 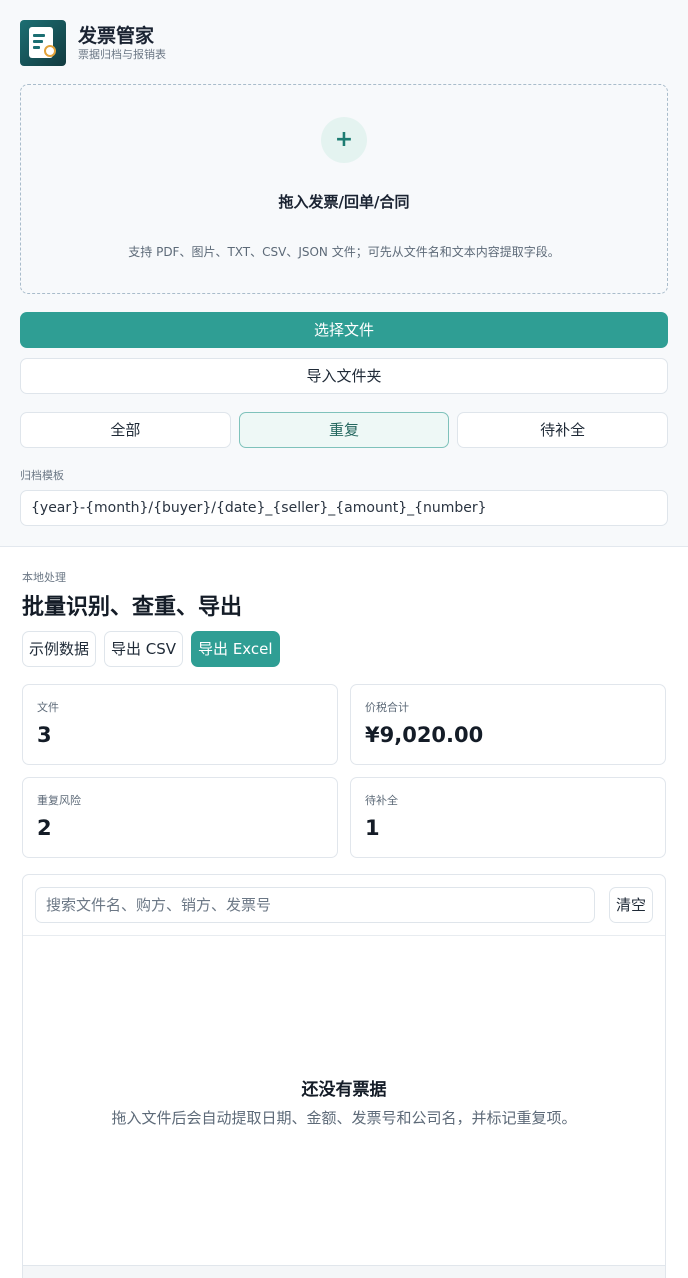 I want to click on template-label: 归档模板, so click(x=42, y=475).